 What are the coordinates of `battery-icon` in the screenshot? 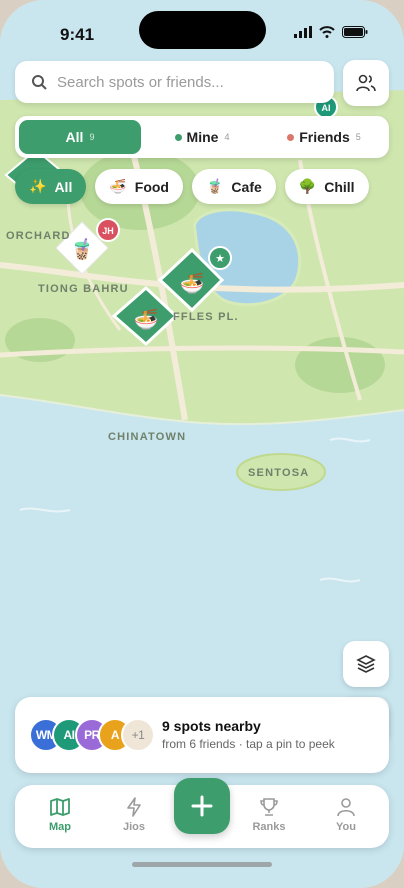 It's located at (355, 32).